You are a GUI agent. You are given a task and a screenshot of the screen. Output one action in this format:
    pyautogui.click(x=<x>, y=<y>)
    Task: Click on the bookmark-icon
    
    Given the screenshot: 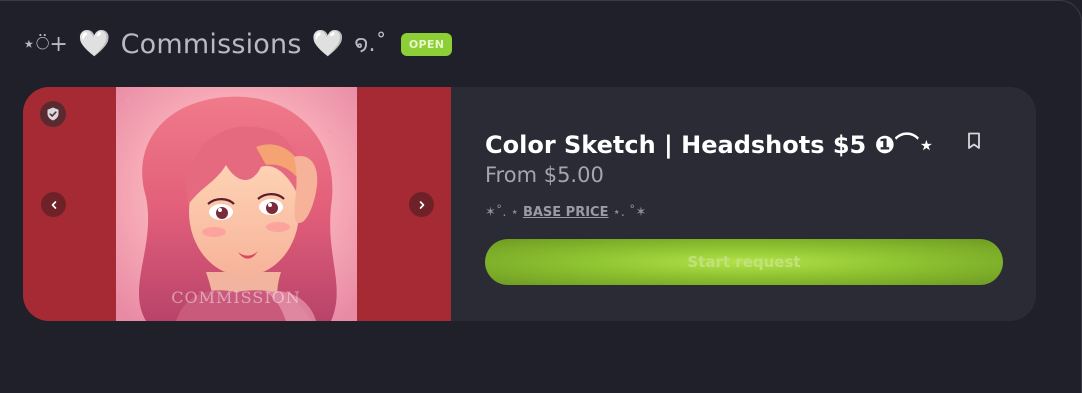 What is the action you would take?
    pyautogui.click(x=974, y=140)
    